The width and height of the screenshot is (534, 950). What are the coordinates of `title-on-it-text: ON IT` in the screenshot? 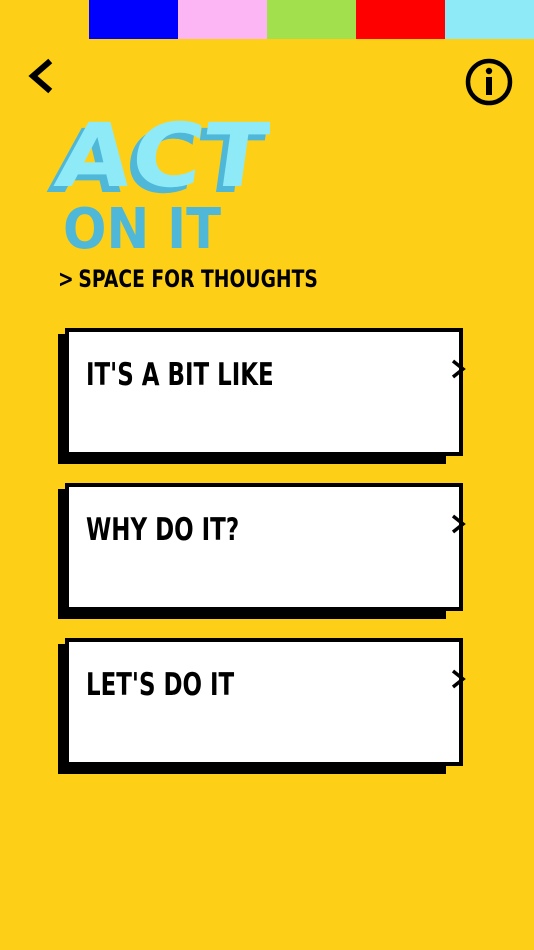 It's located at (142, 225).